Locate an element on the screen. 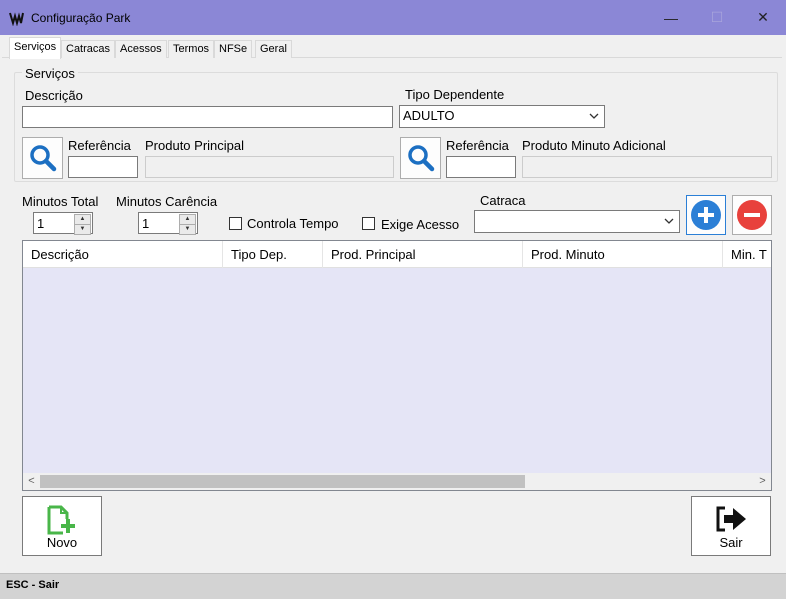 This screenshot has height=599, width=786. produto-minuto-label: Produto Minuto Adicional is located at coordinates (594, 145).